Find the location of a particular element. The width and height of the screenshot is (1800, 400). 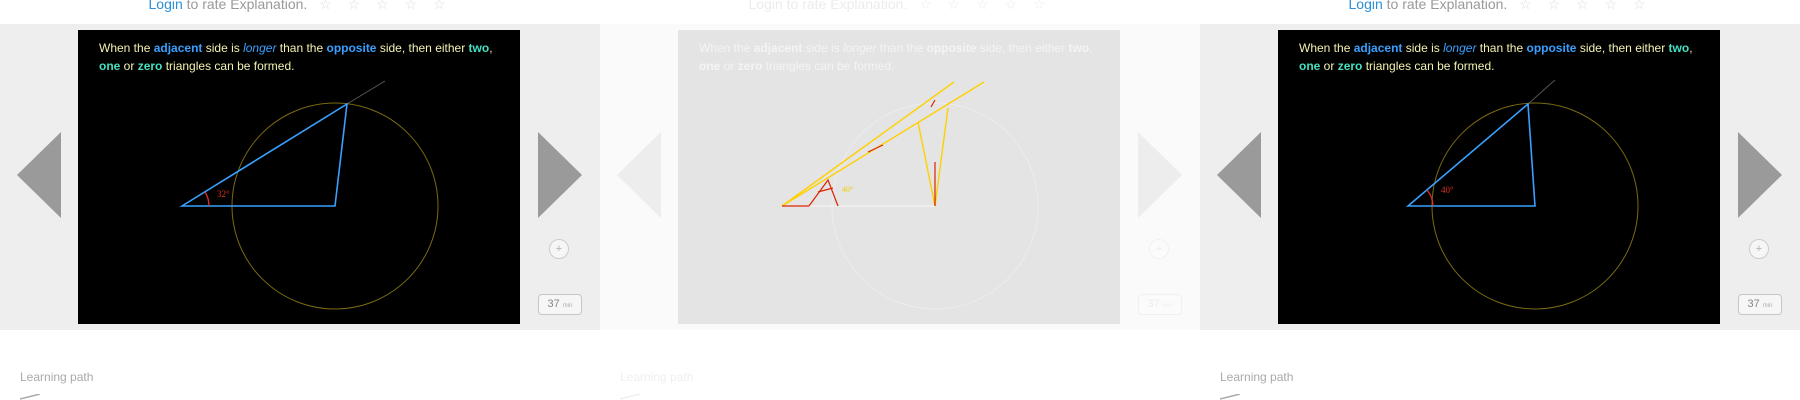

triangle-diagram-transition: 40° is located at coordinates (910, 195).